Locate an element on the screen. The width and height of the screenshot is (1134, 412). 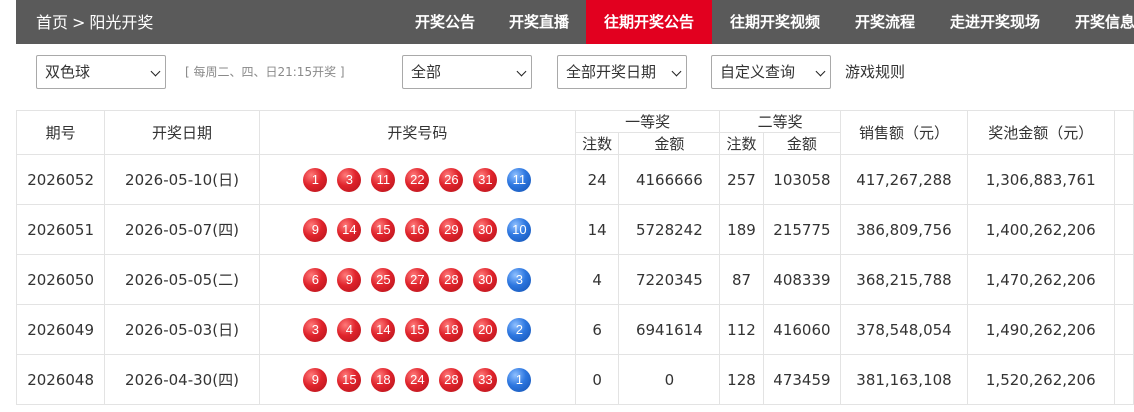
header-second-prize: 二等奖 is located at coordinates (780, 121).